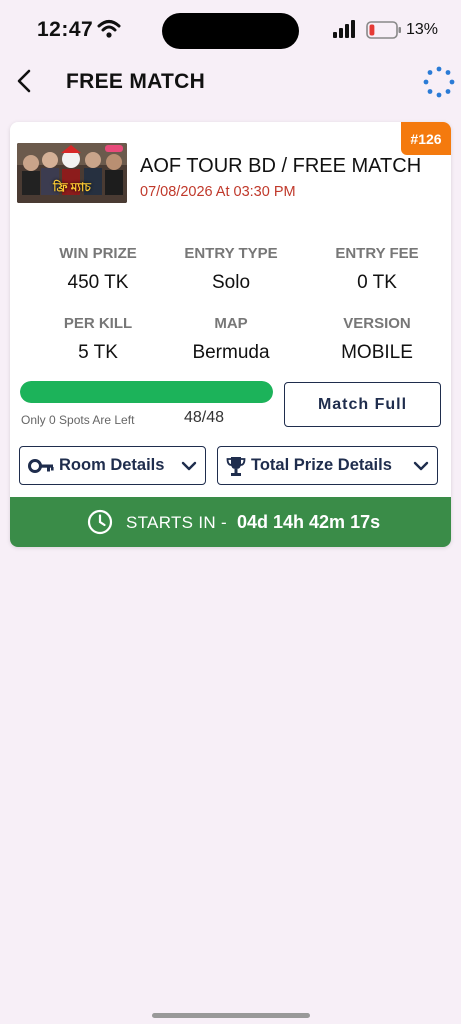 This screenshot has width=461, height=1024. What do you see at coordinates (377, 323) in the screenshot?
I see `stat-label: VERSION` at bounding box center [377, 323].